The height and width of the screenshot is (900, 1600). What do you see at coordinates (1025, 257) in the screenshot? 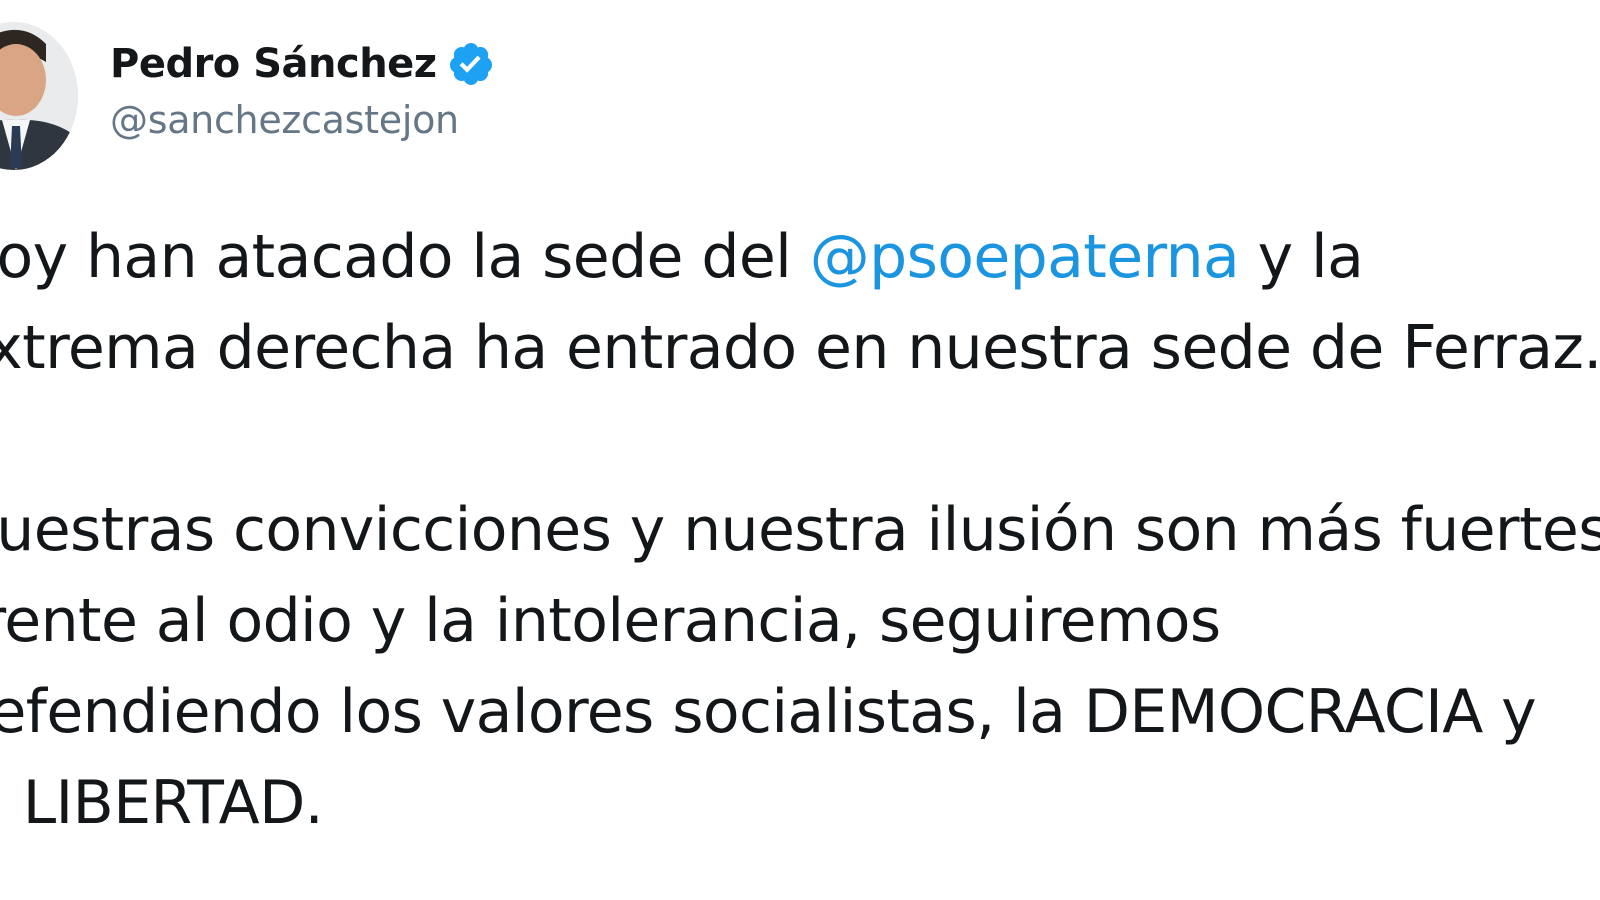
I see `mention-link: @psoepaterna` at bounding box center [1025, 257].